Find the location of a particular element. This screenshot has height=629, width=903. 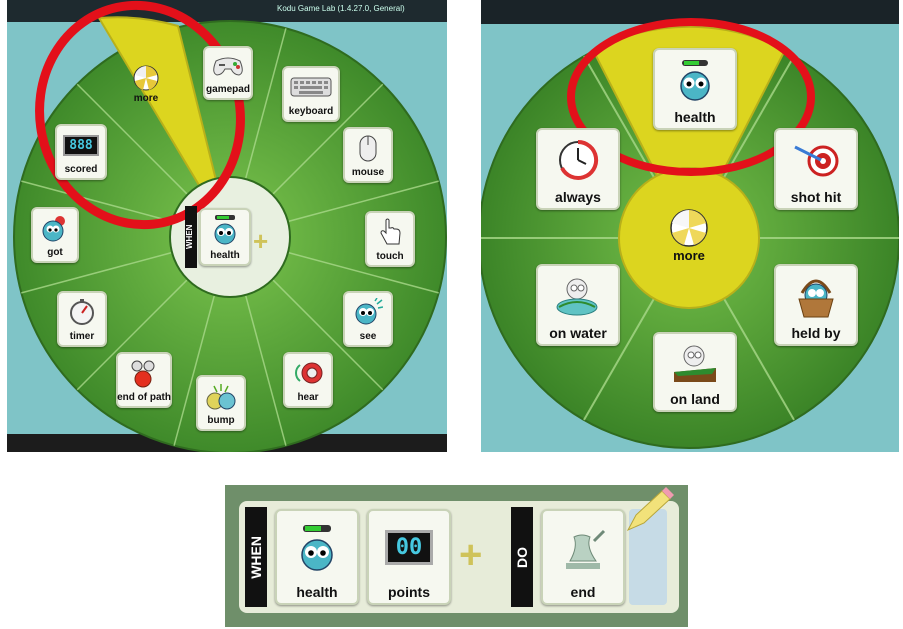

center-more-label: more is located at coordinates (689, 255).